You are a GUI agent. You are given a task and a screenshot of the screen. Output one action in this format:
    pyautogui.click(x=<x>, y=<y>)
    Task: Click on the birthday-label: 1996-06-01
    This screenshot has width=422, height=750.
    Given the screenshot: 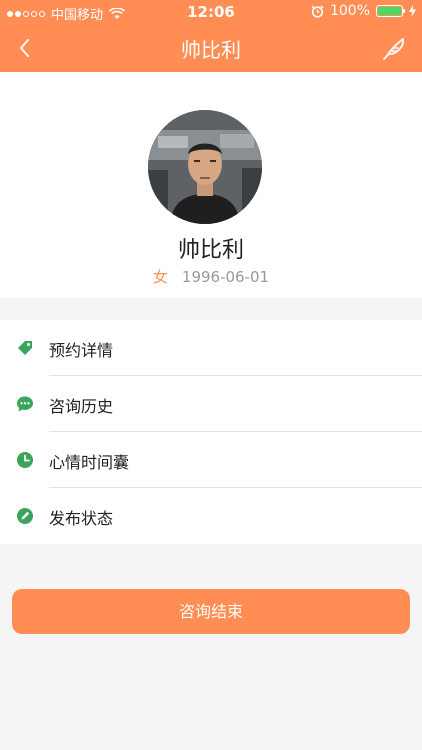 What is the action you would take?
    pyautogui.click(x=225, y=277)
    